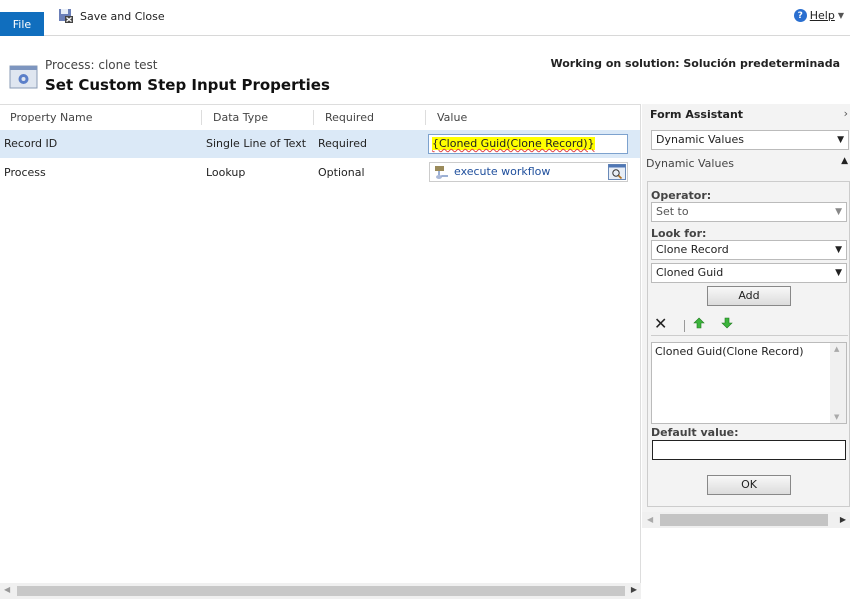  I want to click on table-row: Process Lookup Optional execute workflow, so click(320, 173).